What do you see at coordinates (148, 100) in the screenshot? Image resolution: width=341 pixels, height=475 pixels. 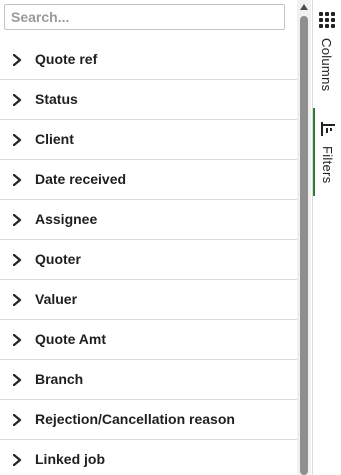 I see `list-item: Status` at bounding box center [148, 100].